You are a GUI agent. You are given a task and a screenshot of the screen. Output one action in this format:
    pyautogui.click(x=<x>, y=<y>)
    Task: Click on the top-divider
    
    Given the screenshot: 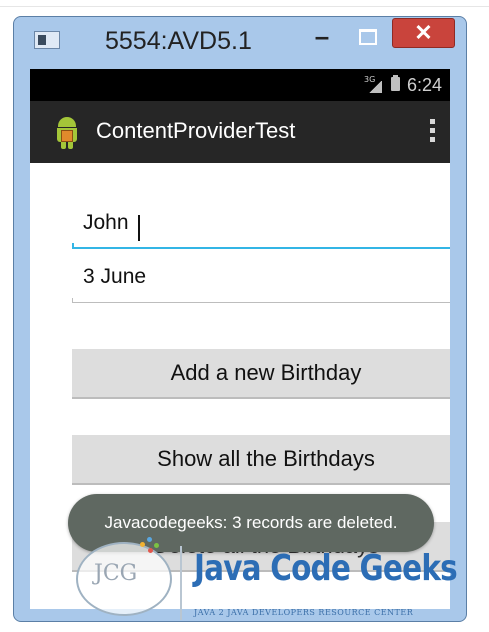 What is the action you would take?
    pyautogui.click(x=244, y=6)
    